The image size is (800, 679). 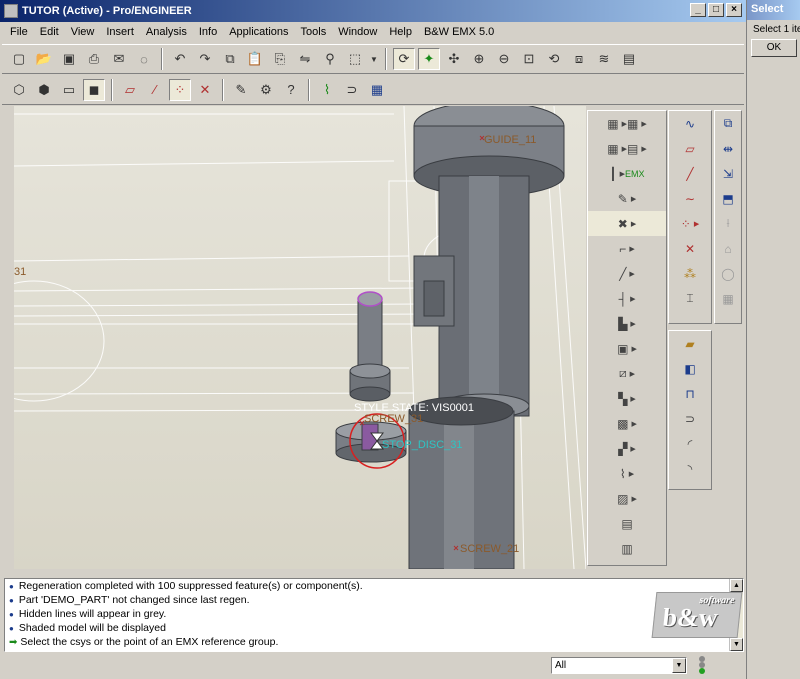 I want to click on close-button: ×, so click(x=734, y=10).